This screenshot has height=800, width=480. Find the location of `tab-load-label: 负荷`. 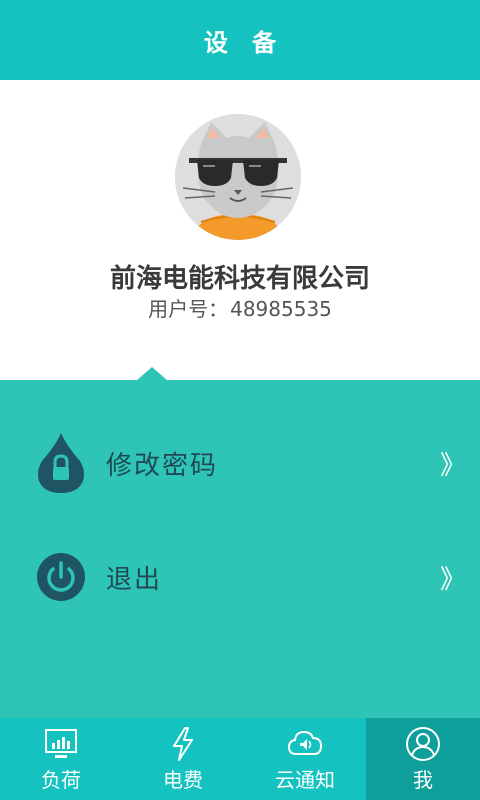

tab-load-label: 负荷 is located at coordinates (61, 780).